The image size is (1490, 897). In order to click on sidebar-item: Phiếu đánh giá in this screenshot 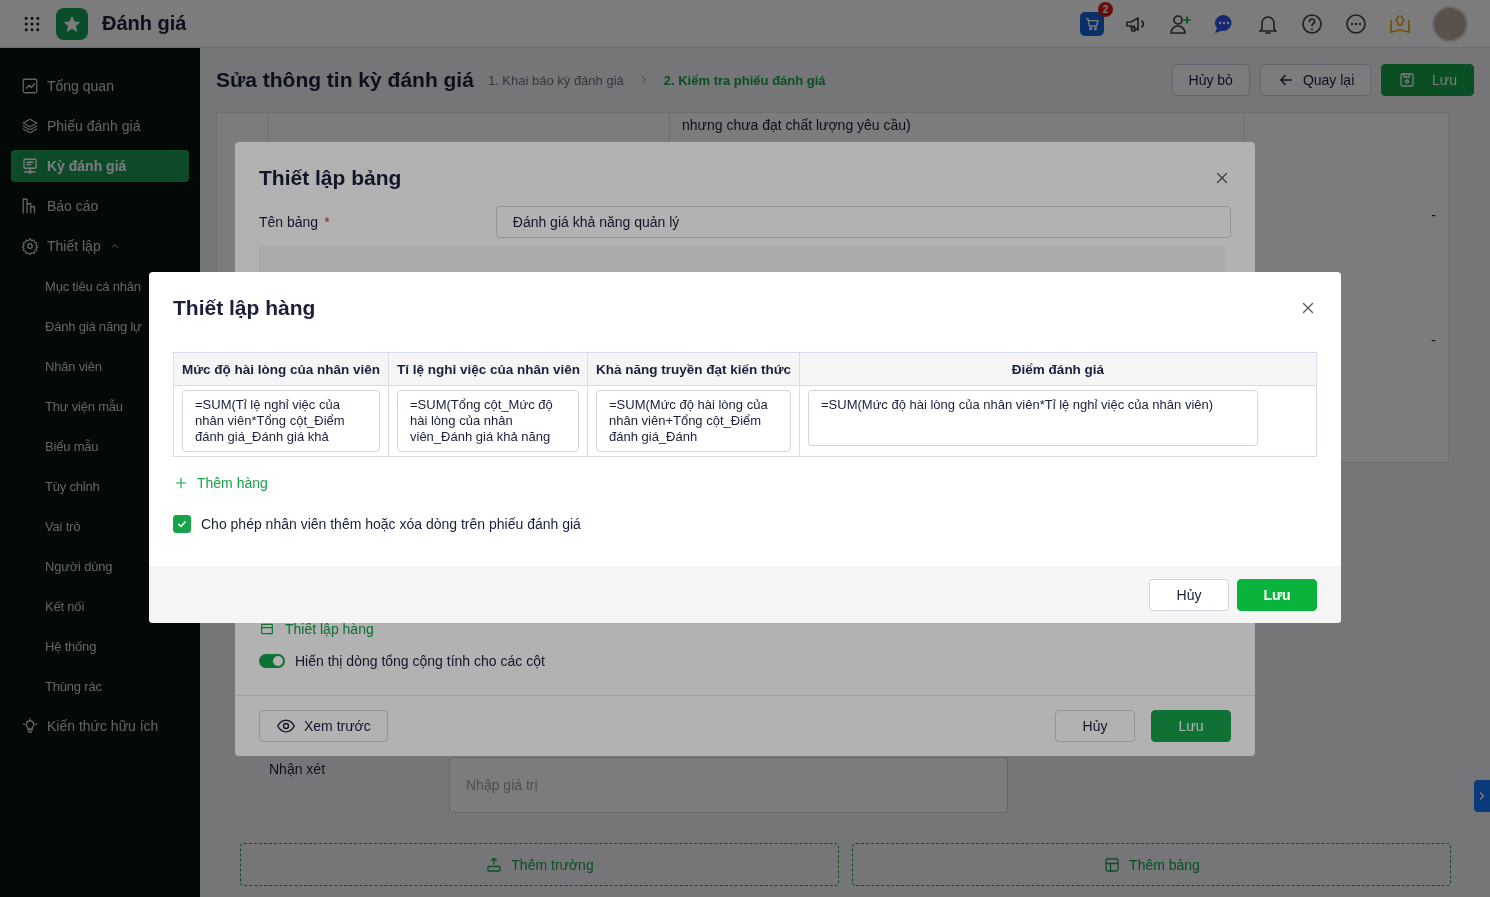, I will do `click(100, 126)`.